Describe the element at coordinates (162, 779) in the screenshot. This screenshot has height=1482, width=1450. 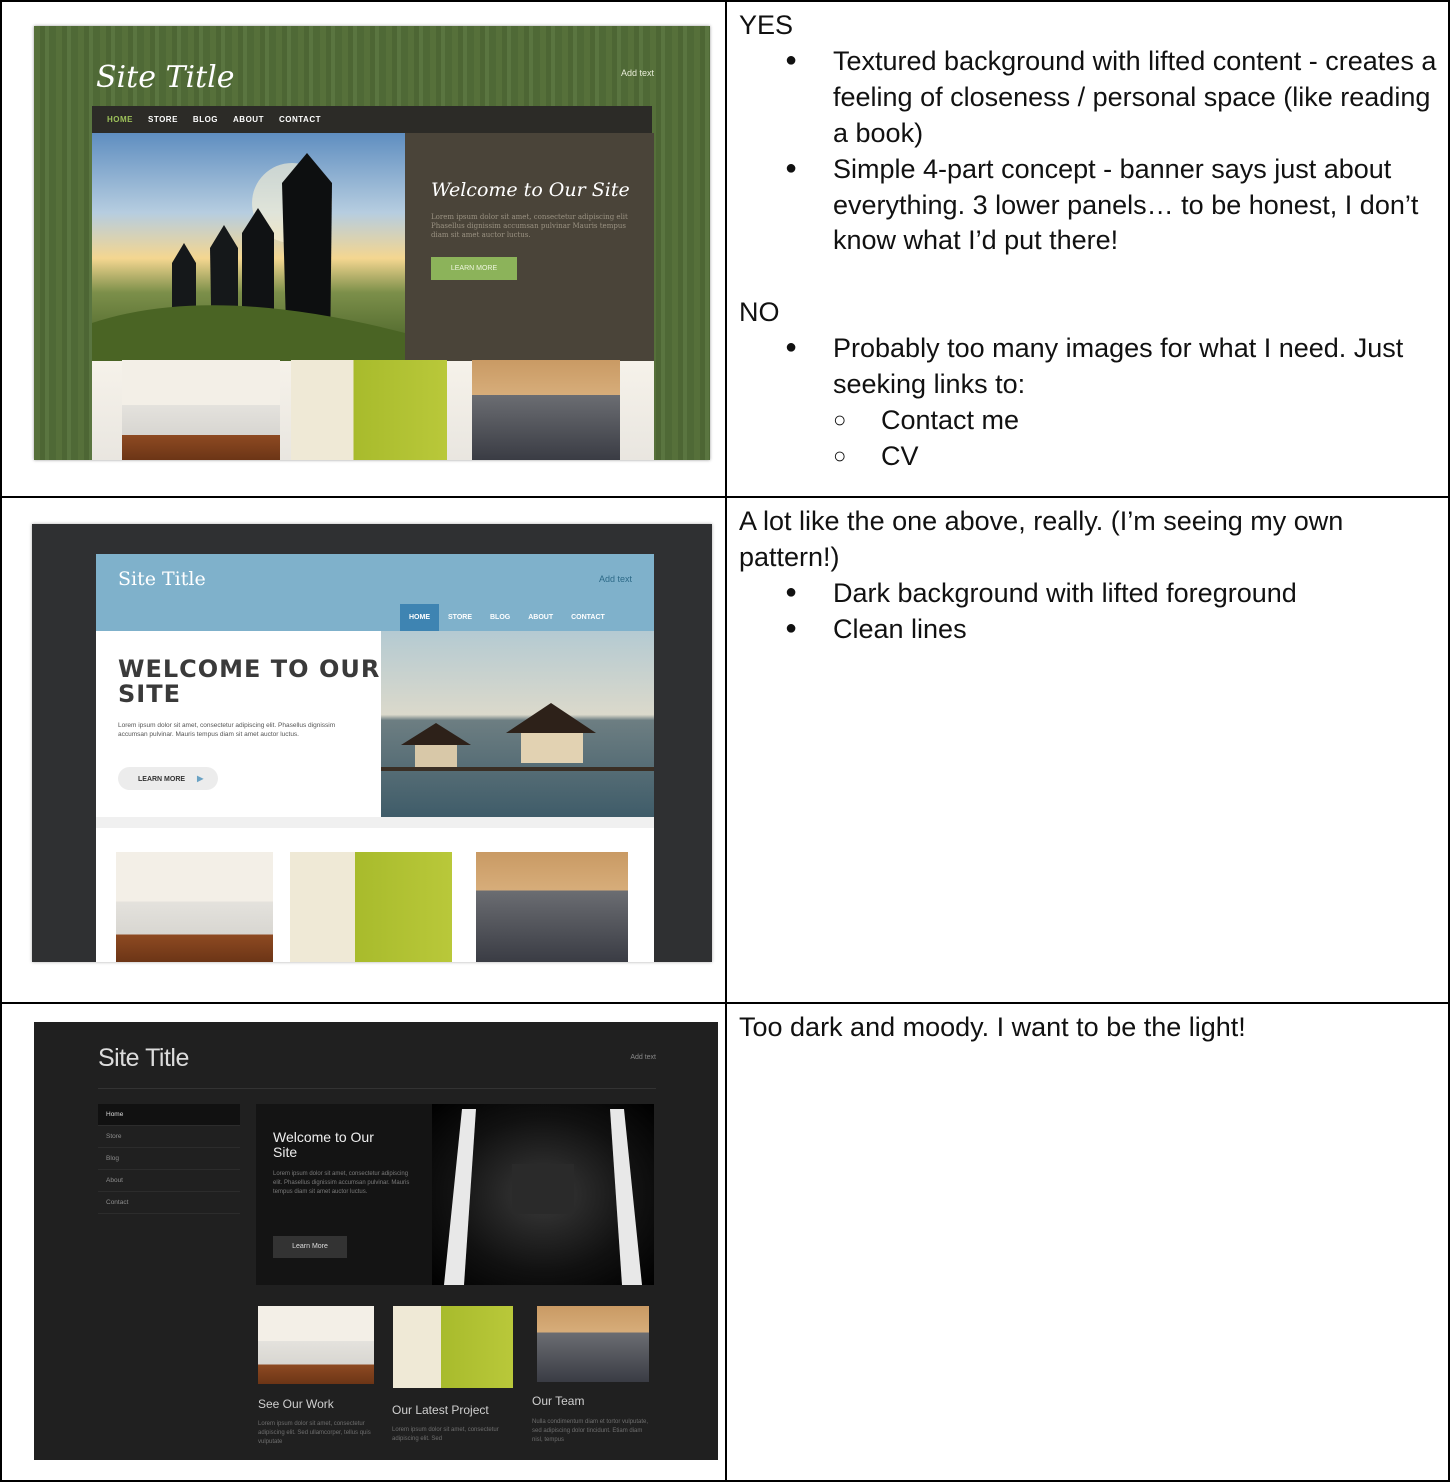
I see `learn-more-label: LEARN MORE` at that location.